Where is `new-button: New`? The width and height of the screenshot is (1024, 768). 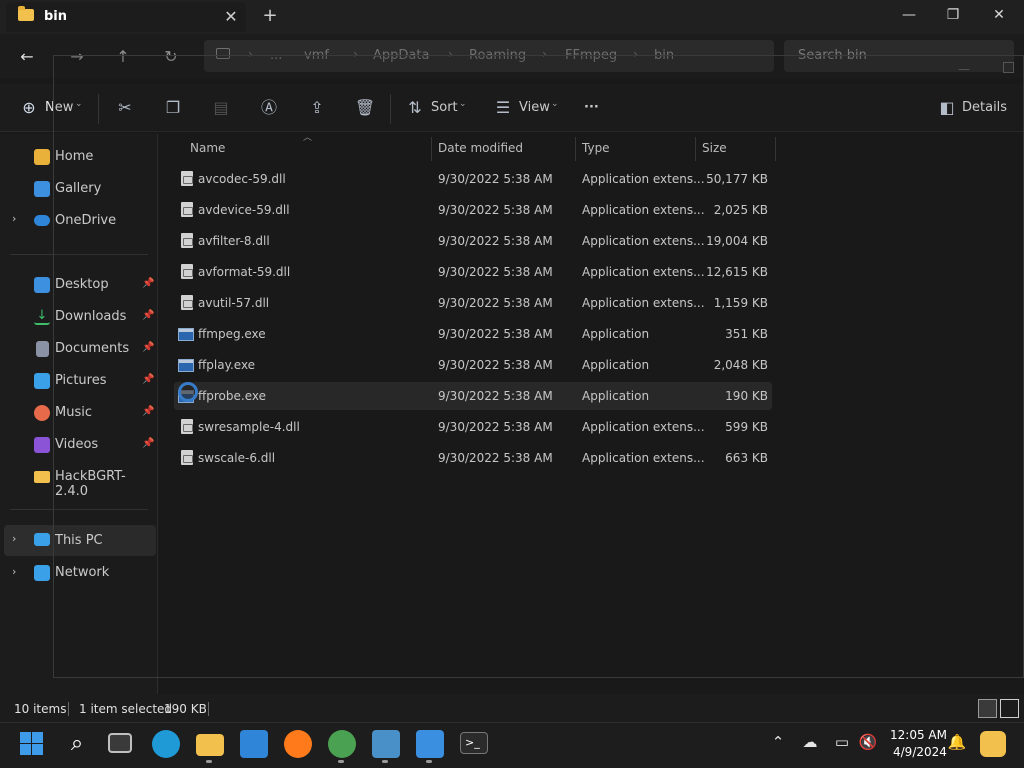
new-button: New is located at coordinates (59, 107).